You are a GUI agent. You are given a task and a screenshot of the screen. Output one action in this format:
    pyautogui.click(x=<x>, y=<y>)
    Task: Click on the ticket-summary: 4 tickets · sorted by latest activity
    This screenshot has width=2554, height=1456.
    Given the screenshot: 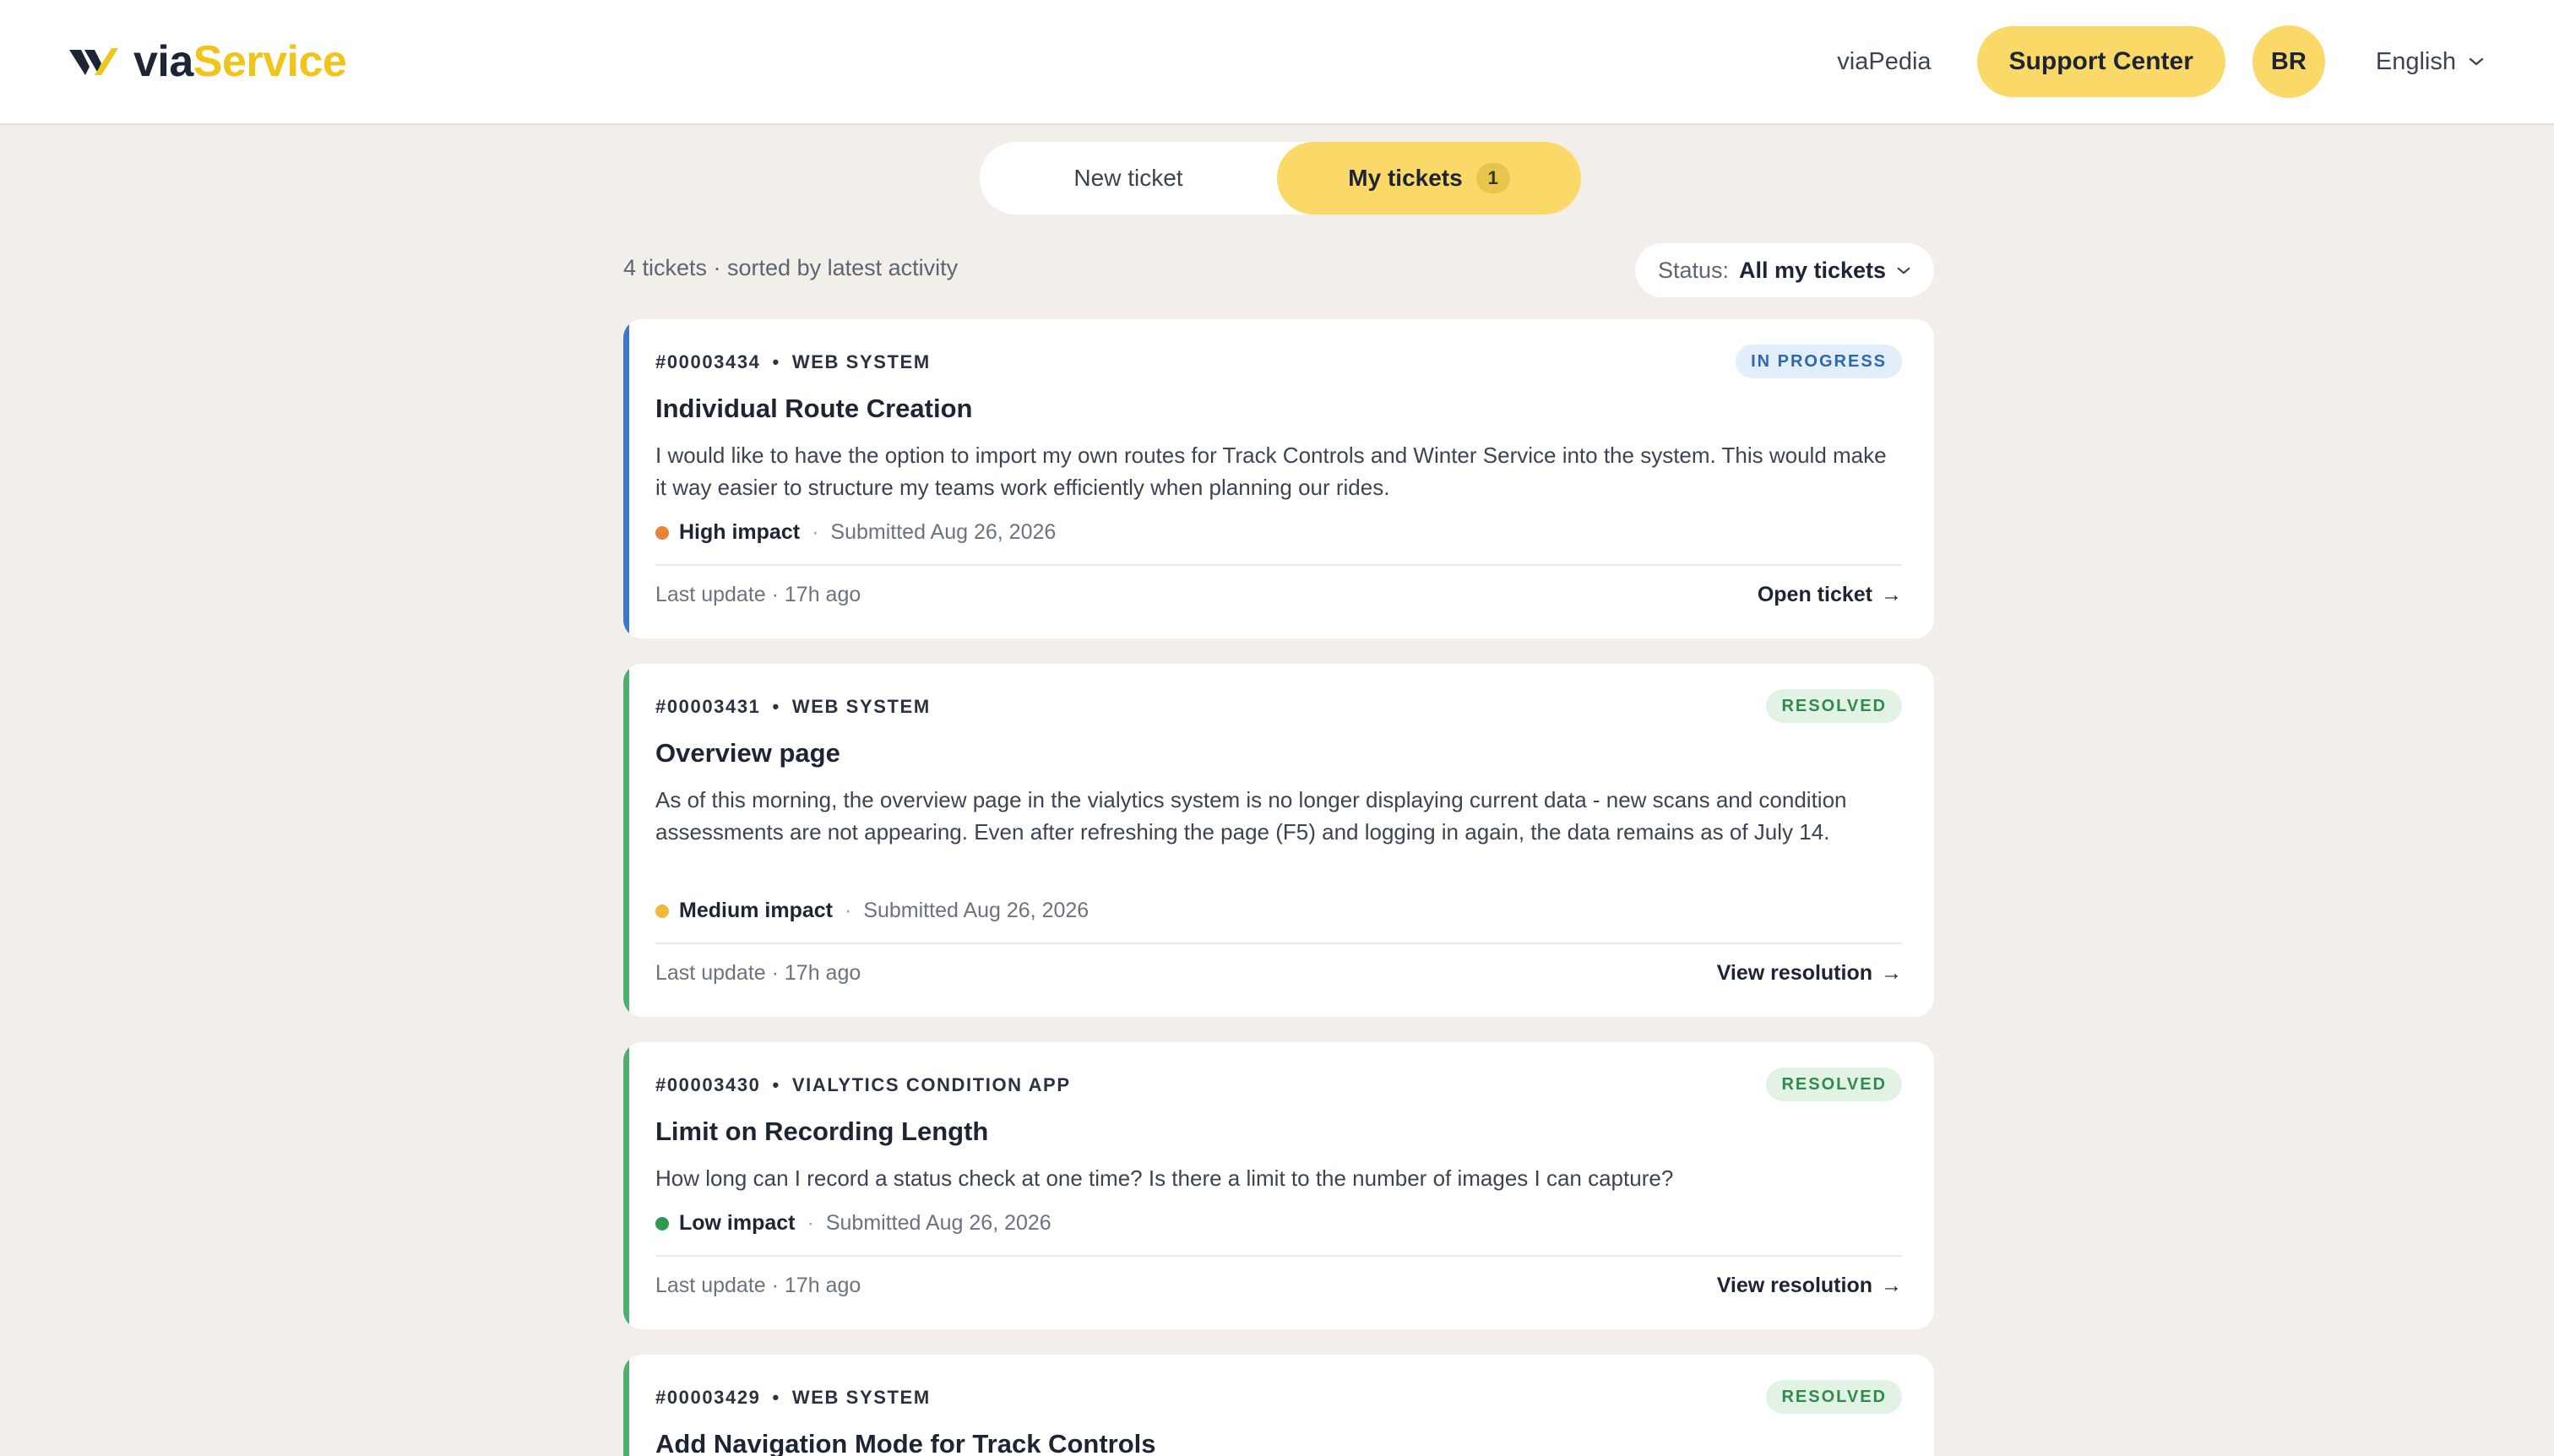 What is the action you would take?
    pyautogui.click(x=791, y=267)
    